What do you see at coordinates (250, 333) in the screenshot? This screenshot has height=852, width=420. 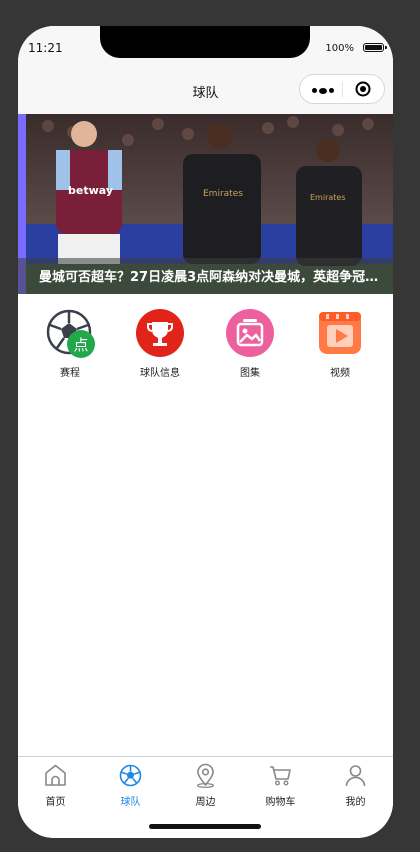 I see `gallery-icon` at bounding box center [250, 333].